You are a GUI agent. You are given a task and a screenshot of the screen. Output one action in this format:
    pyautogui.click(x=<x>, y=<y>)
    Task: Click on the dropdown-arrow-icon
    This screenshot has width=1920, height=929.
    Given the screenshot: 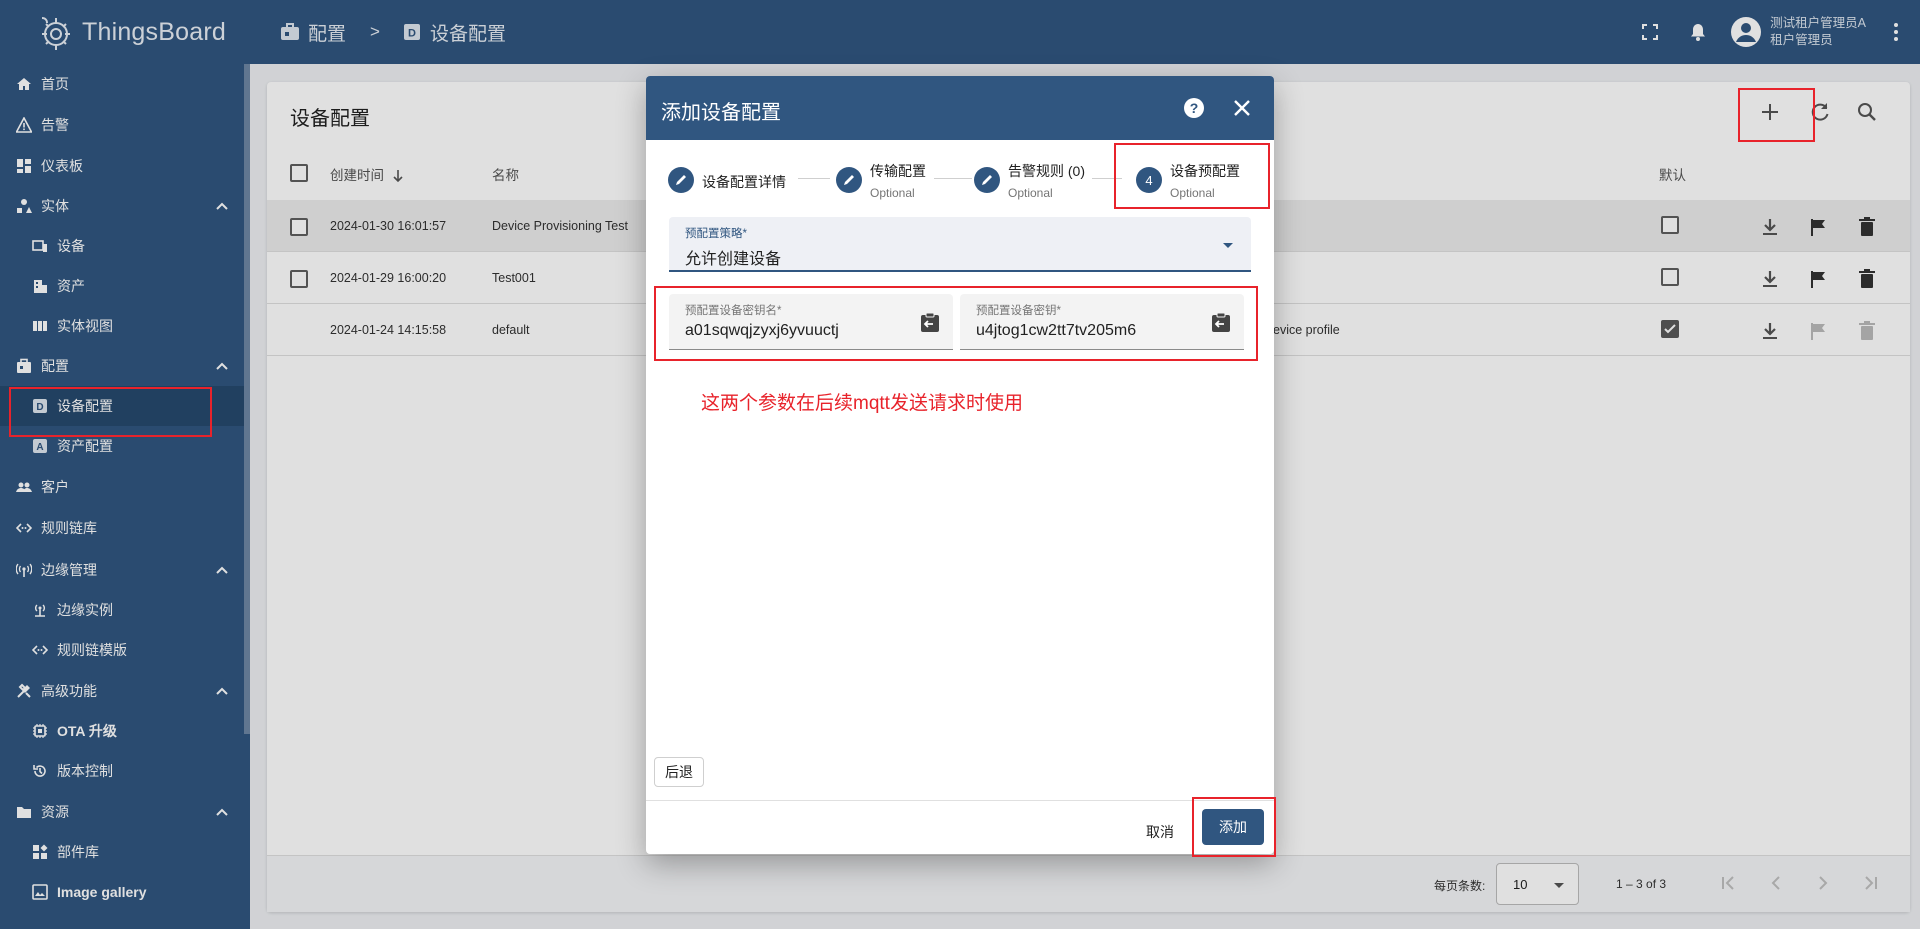 What is the action you would take?
    pyautogui.click(x=1228, y=245)
    